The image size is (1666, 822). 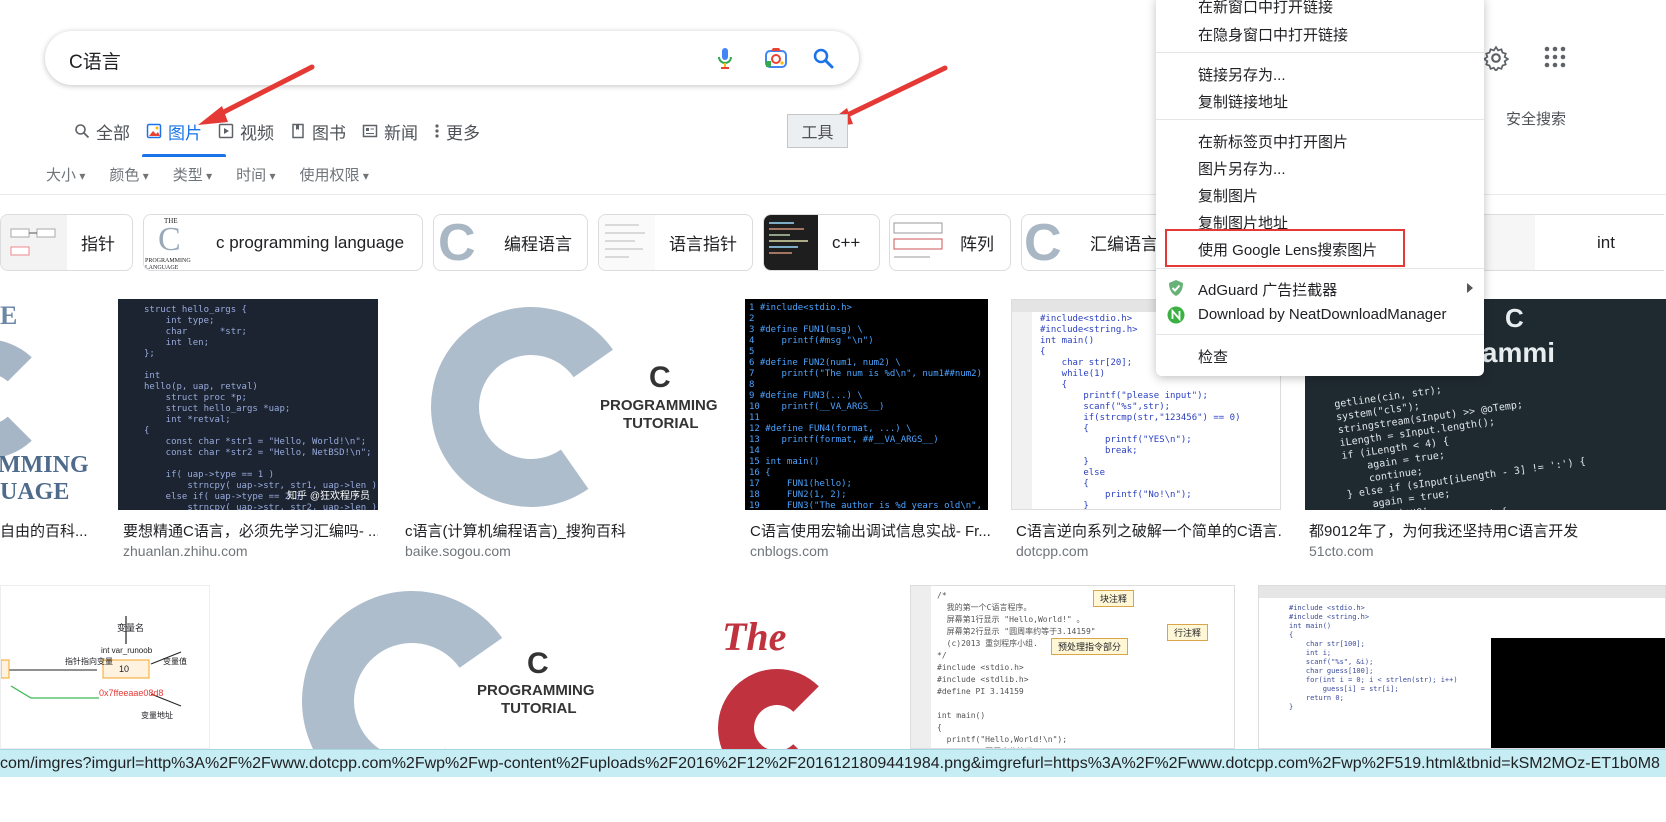 I want to click on chip-thumbnail: C, so click(x=1050, y=242).